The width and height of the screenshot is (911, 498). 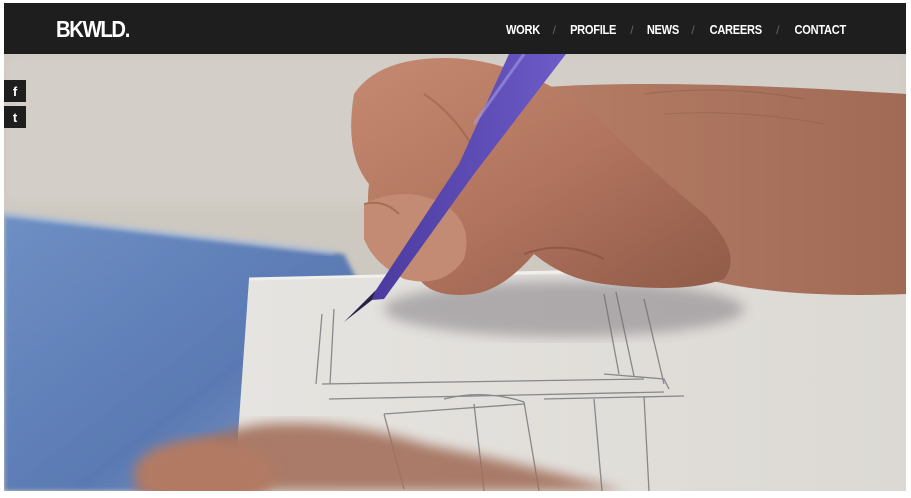 I want to click on logo: BKWLD., so click(x=93, y=29).